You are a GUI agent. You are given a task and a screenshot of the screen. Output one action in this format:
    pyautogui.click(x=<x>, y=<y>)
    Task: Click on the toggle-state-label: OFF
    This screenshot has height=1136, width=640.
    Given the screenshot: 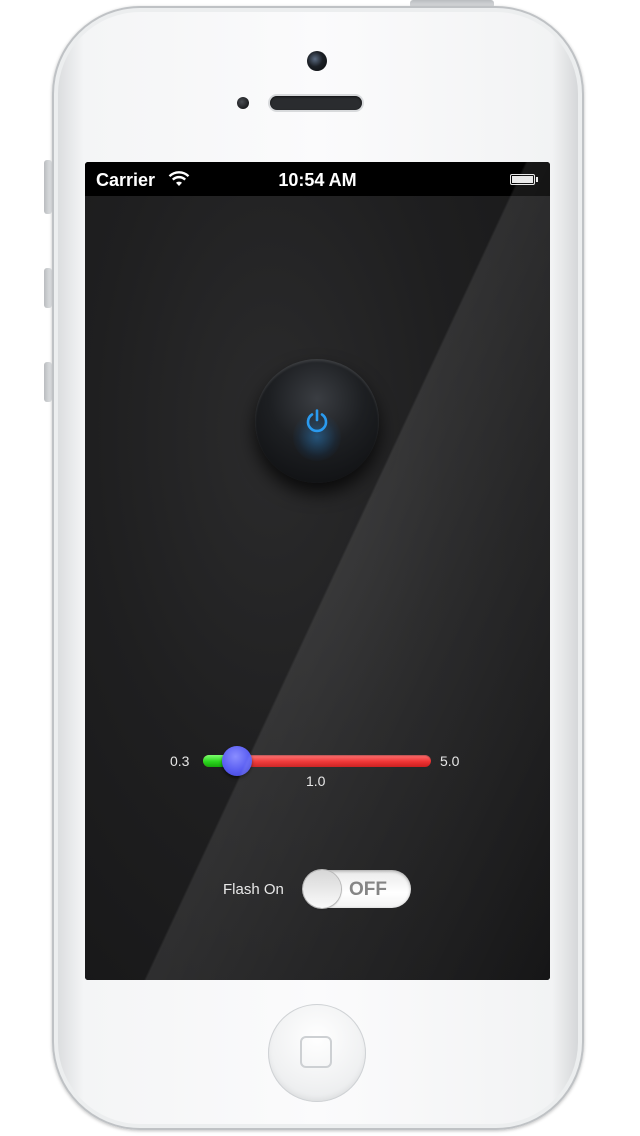 What is the action you would take?
    pyautogui.click(x=368, y=889)
    